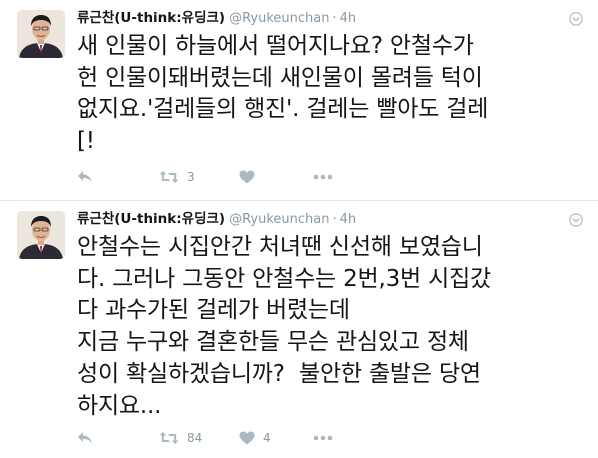 Image resolution: width=598 pixels, height=458 pixels. What do you see at coordinates (267, 438) in the screenshot?
I see `like-count: 4` at bounding box center [267, 438].